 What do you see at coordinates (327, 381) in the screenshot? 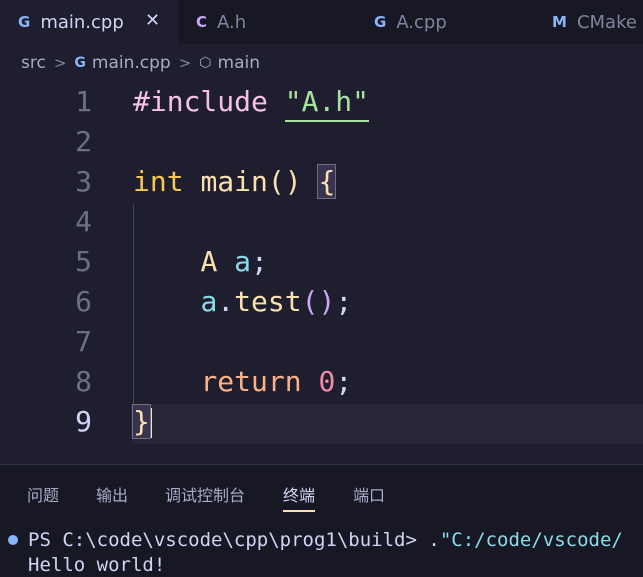
I see `number-literal: 0` at bounding box center [327, 381].